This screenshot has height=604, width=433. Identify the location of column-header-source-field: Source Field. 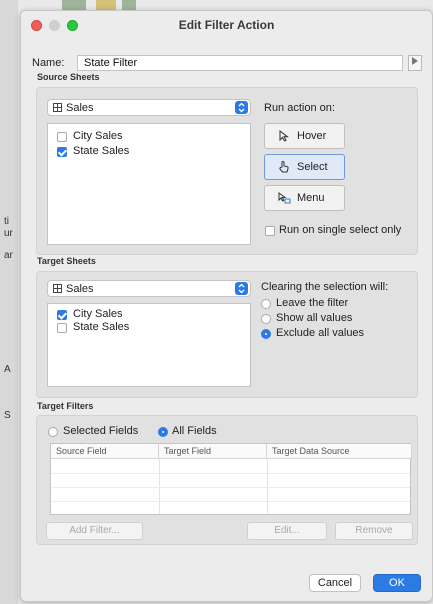
(105, 451).